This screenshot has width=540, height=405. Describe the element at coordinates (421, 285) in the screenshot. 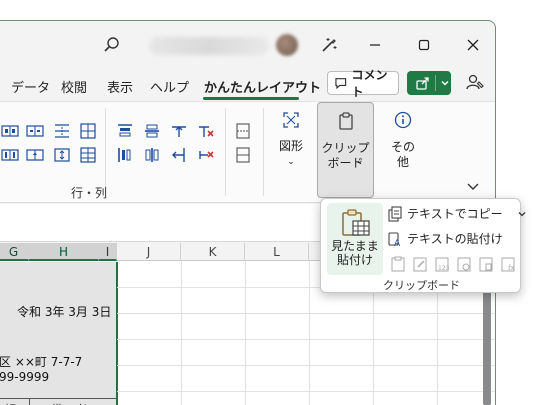

I see `clipboard-group-label: クリップボード` at that location.